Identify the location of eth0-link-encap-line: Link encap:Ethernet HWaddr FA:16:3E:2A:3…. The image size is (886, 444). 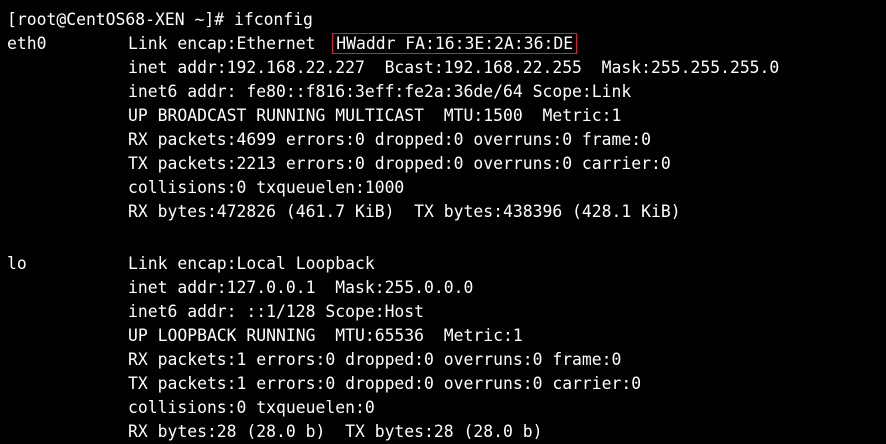
(353, 44).